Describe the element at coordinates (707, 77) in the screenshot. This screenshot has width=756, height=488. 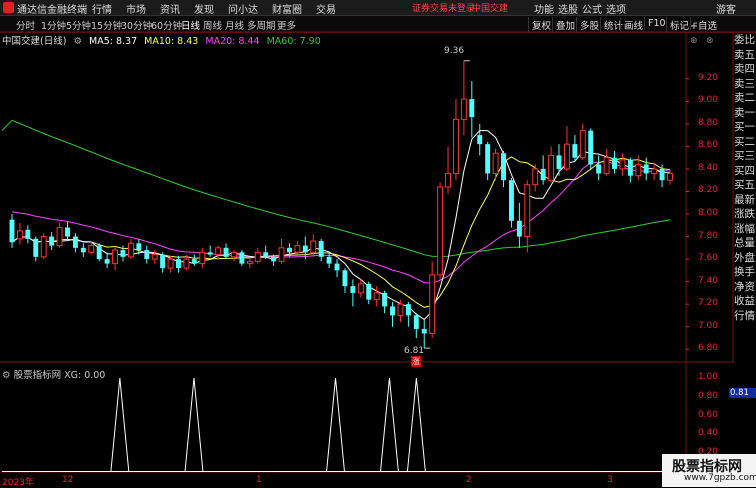
I see `price-tick-label: 9.20` at that location.